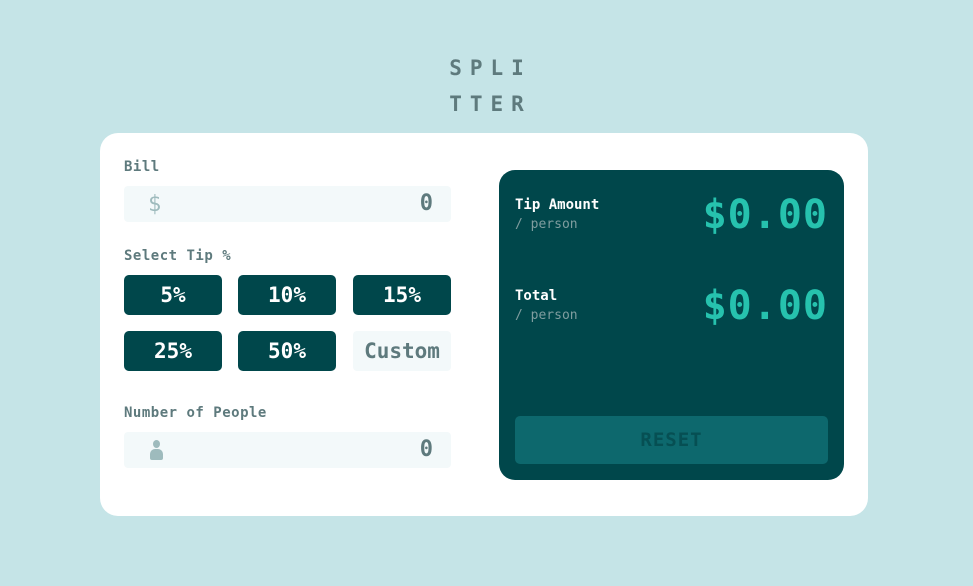  I want to click on select-tip-label: Select Tip %, so click(178, 256).